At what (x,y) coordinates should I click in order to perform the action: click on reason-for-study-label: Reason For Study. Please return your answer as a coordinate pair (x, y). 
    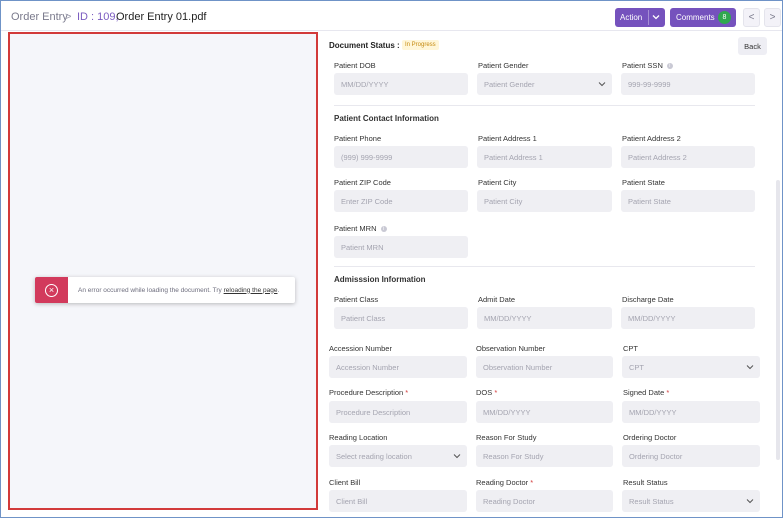
    Looking at the image, I should click on (506, 437).